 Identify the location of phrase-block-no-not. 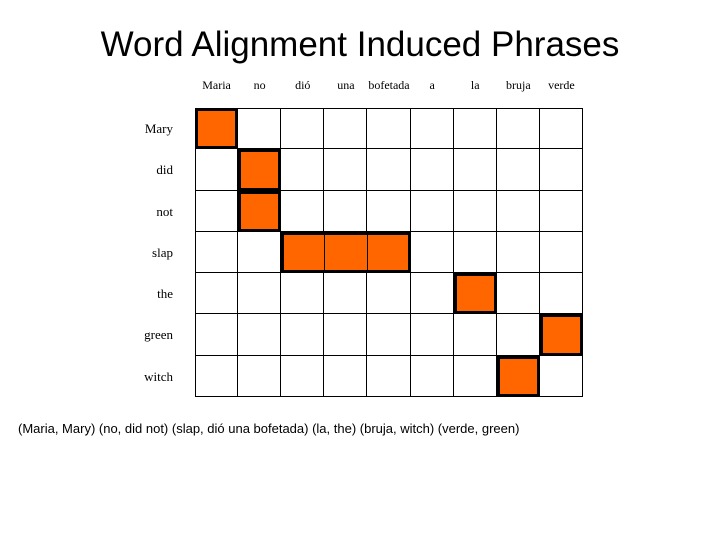
(260, 211).